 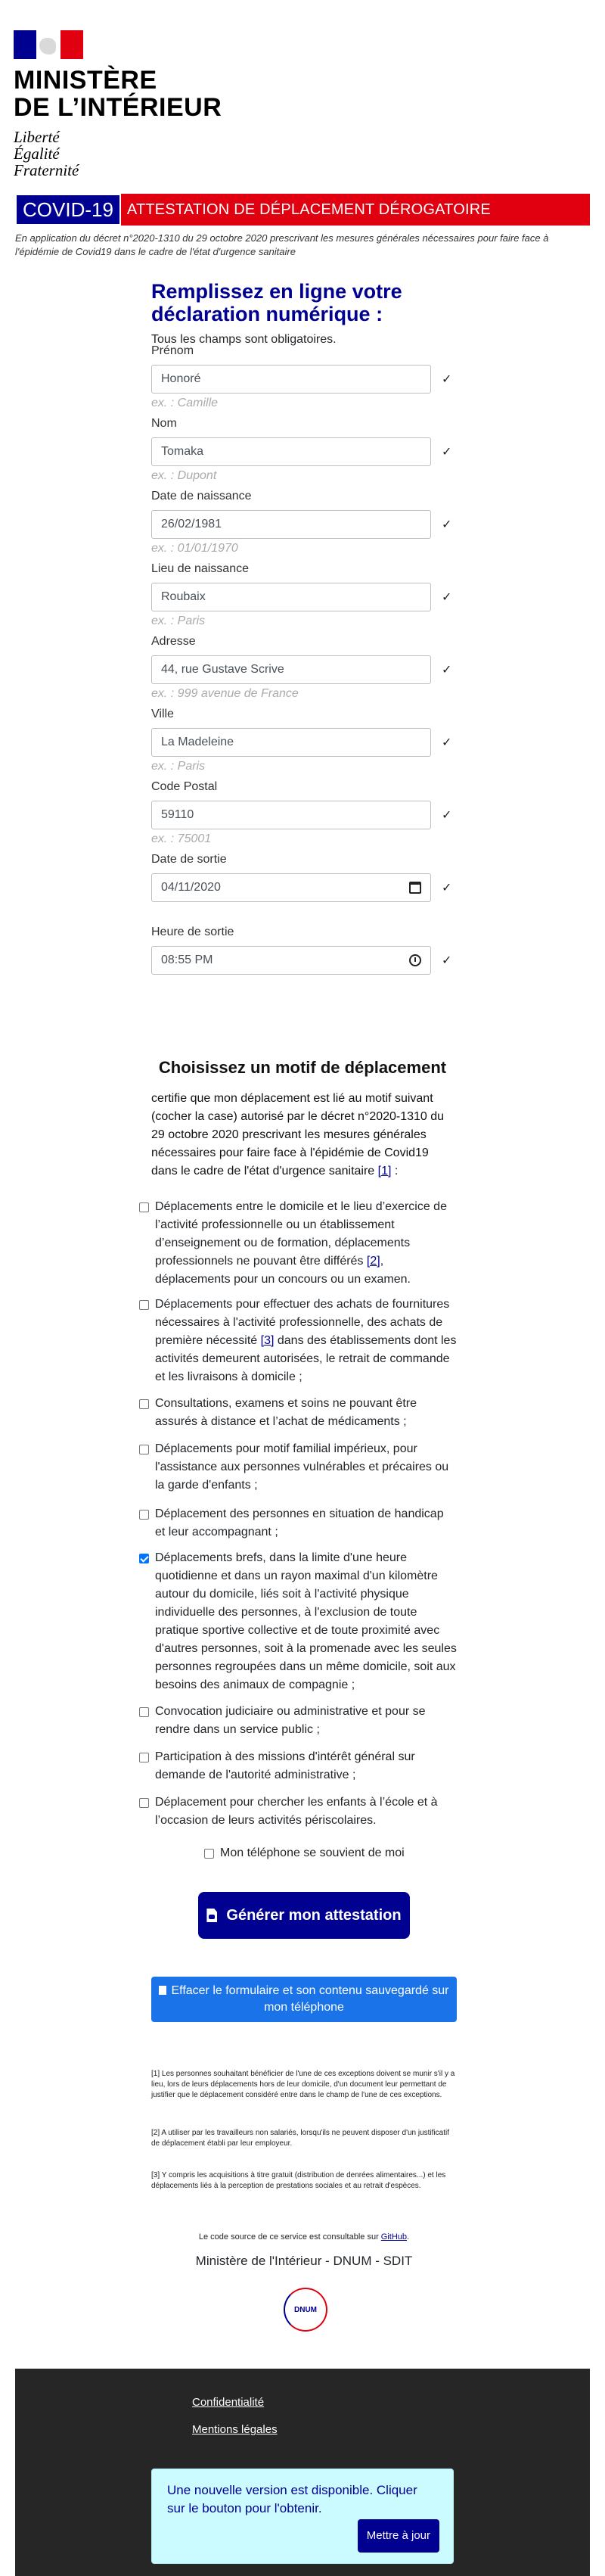 What do you see at coordinates (415, 960) in the screenshot?
I see `clock-icon` at bounding box center [415, 960].